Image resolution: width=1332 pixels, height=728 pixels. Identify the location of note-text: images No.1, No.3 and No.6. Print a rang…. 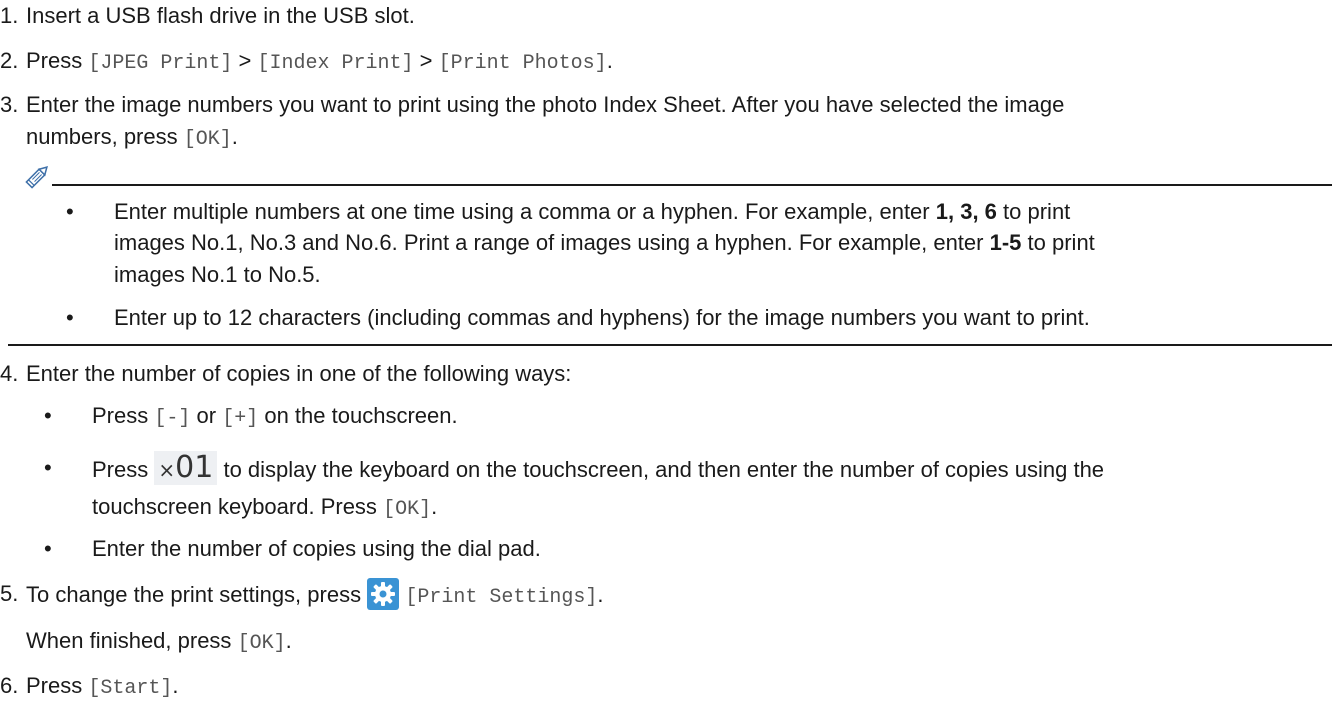
(549, 242).